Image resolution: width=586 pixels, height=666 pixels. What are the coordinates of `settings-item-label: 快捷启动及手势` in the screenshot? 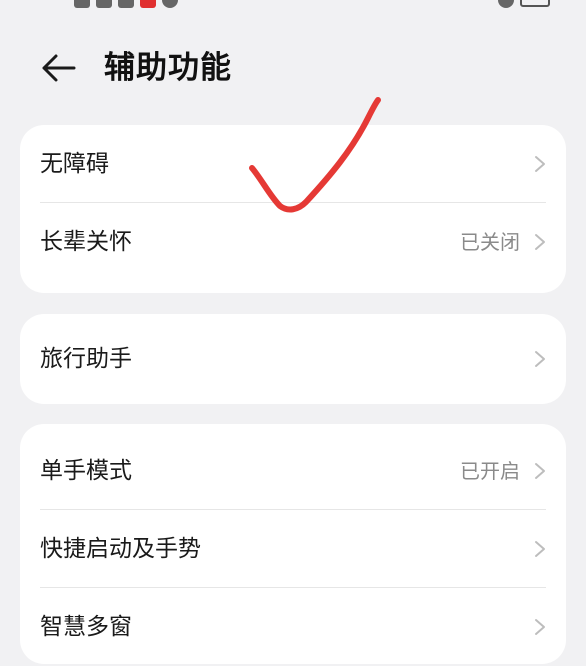 It's located at (120, 549).